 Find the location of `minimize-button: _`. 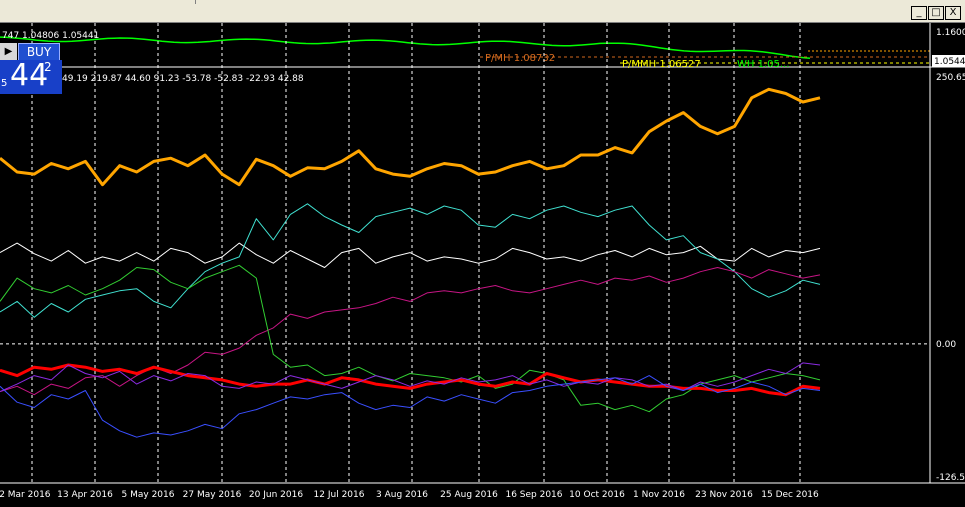

minimize-button: _ is located at coordinates (919, 13).